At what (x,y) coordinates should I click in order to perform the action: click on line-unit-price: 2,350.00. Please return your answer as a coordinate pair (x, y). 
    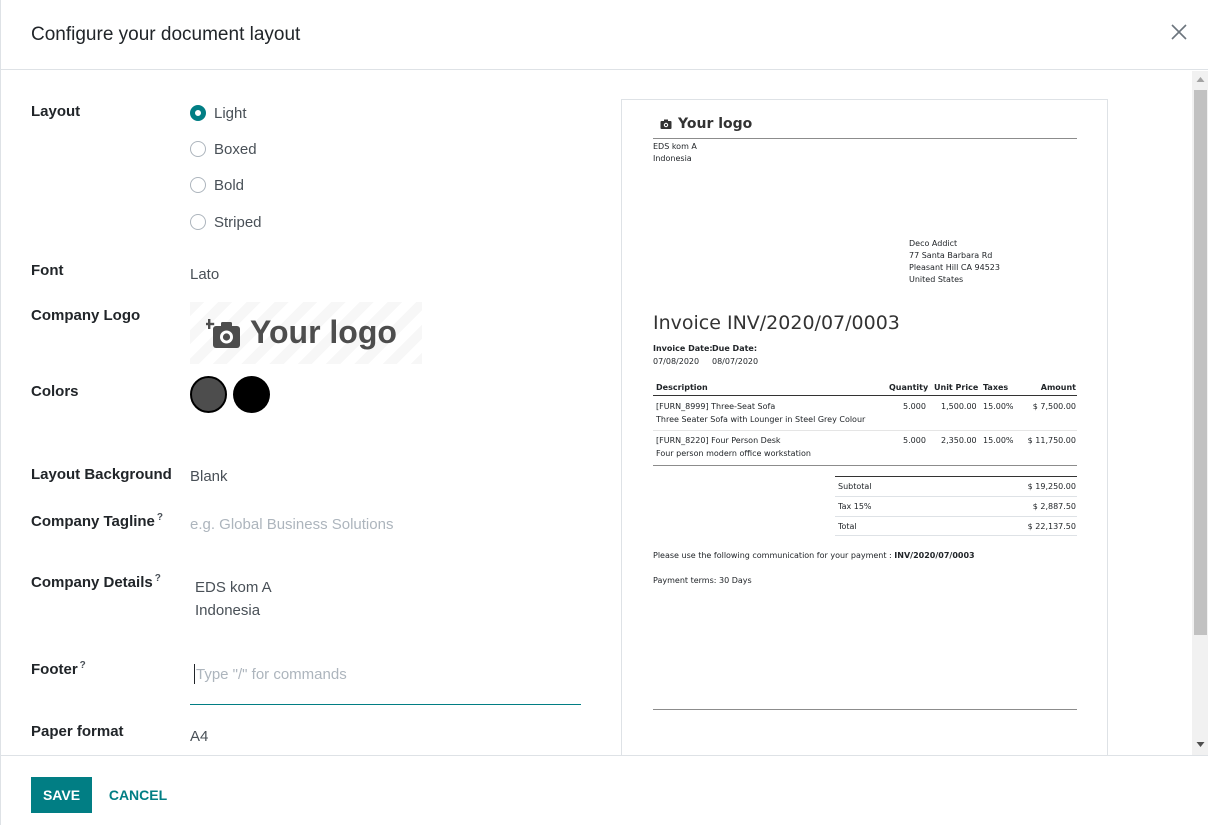
    Looking at the image, I should click on (959, 440).